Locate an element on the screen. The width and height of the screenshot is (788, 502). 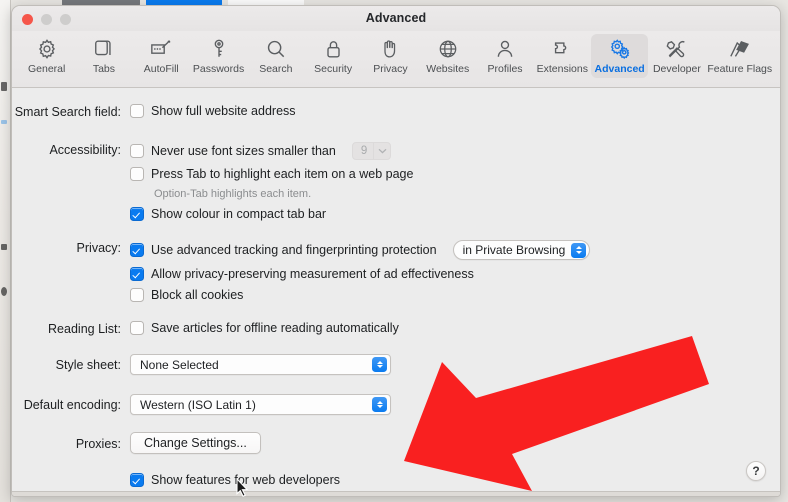
style-sheet-value: None Selected is located at coordinates (179, 364).